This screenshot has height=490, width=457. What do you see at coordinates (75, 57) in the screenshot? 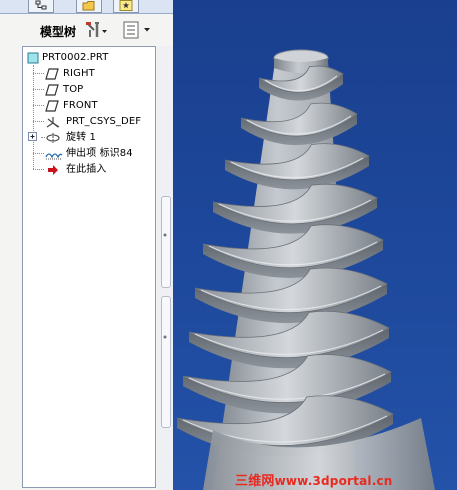
I see `tree-item-label: PRT0002.PRT` at bounding box center [75, 57].